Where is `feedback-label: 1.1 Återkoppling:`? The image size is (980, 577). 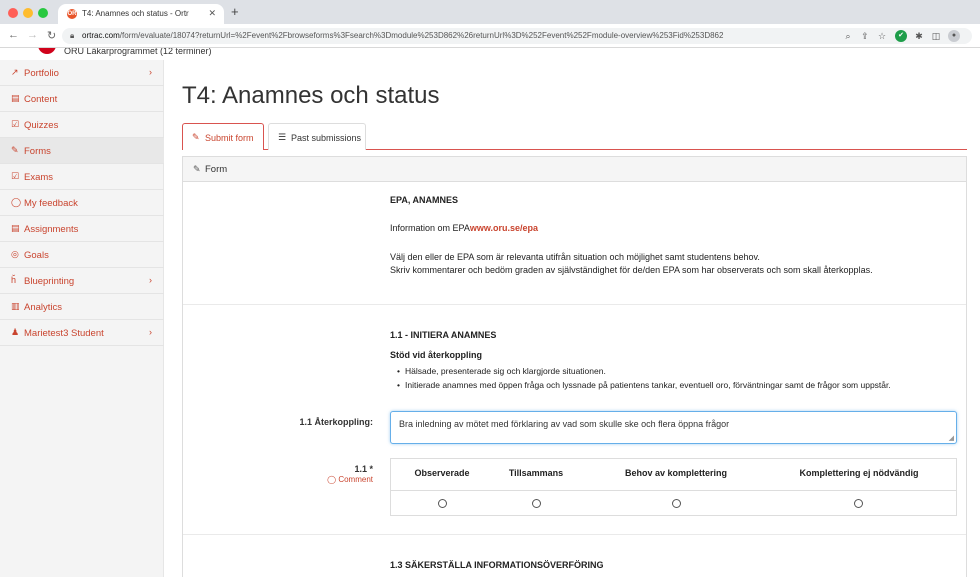
feedback-label: 1.1 Återkoppling: is located at coordinates (336, 422).